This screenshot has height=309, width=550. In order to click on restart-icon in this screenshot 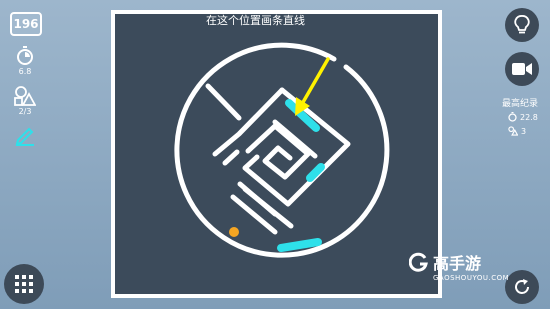, I will do `click(522, 286)`.